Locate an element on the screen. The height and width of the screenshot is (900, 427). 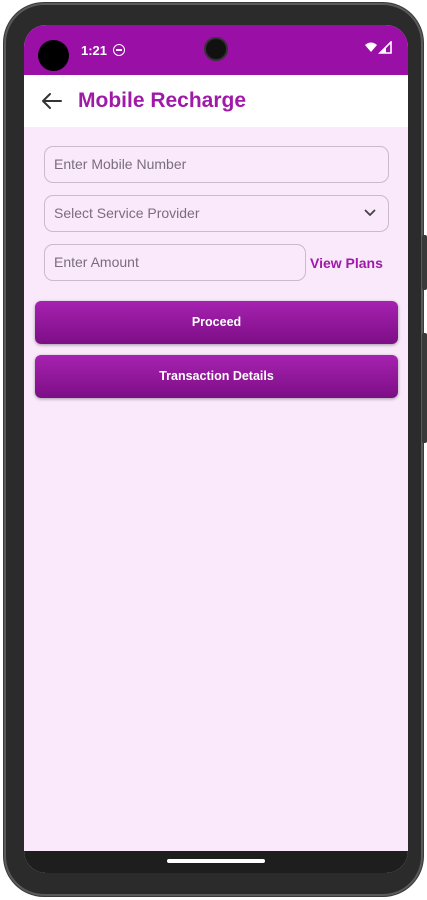
transaction-details-button: Transaction Details is located at coordinates (216, 376).